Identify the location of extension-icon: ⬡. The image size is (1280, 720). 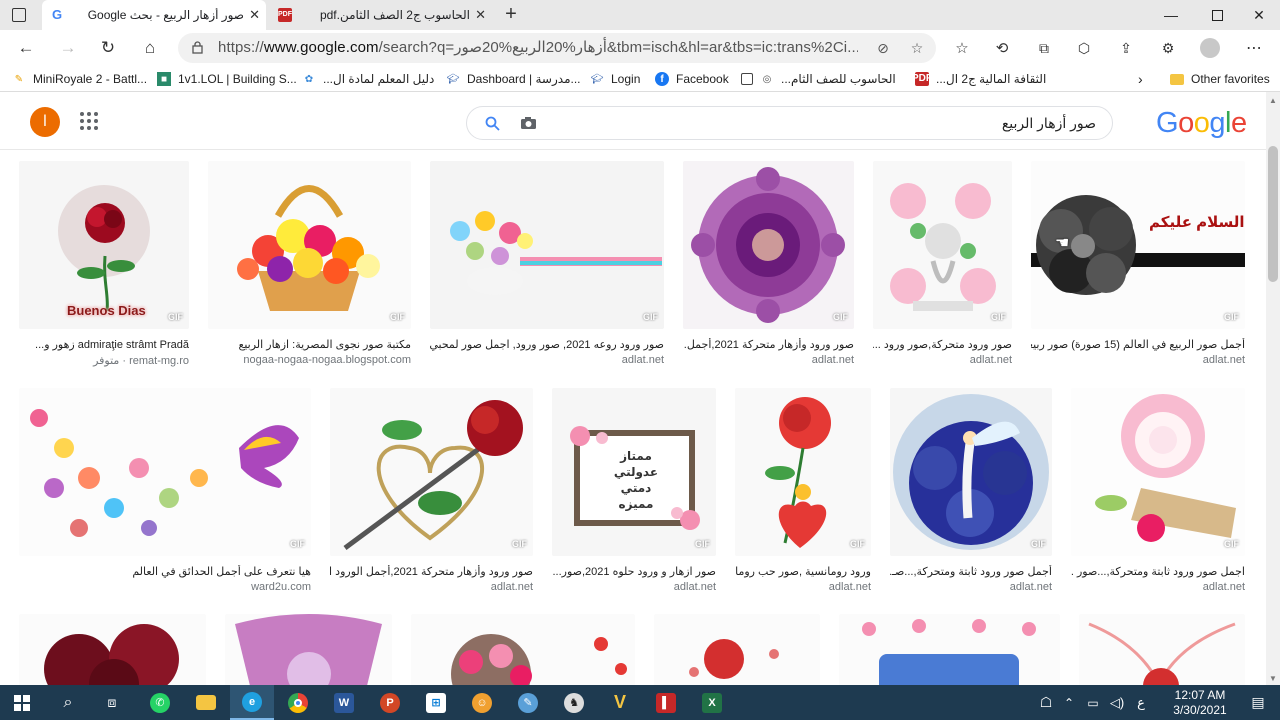
(1084, 48).